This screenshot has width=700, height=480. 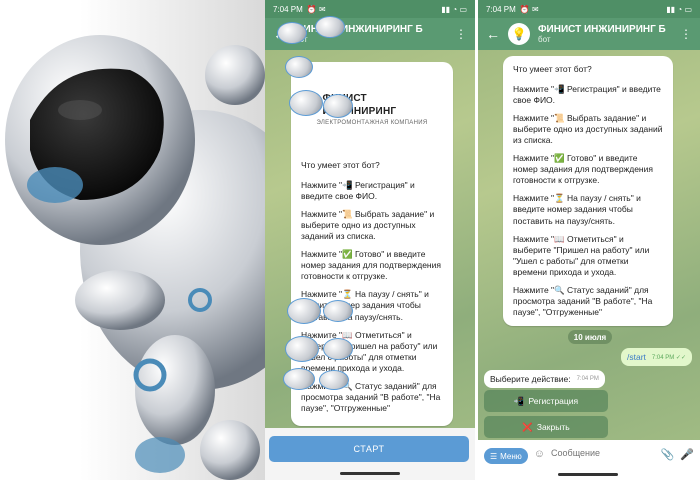 I want to click on button-label: Регистрация, so click(x=553, y=401).